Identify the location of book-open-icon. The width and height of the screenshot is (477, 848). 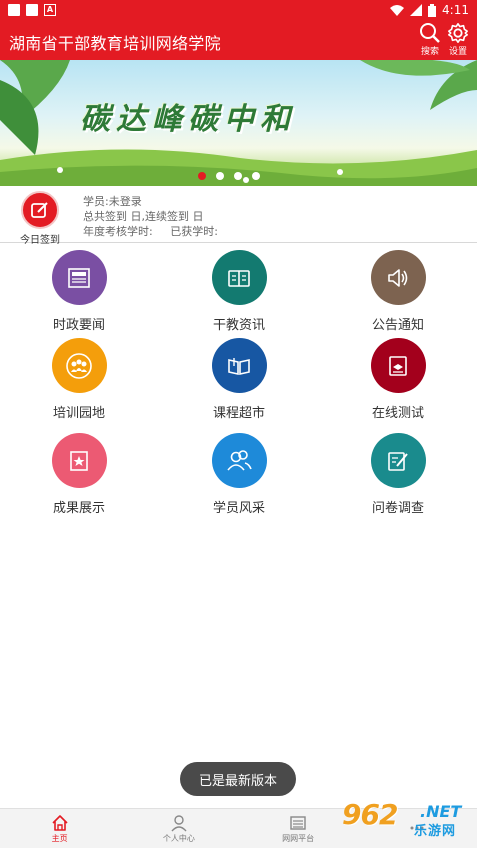
(239, 278).